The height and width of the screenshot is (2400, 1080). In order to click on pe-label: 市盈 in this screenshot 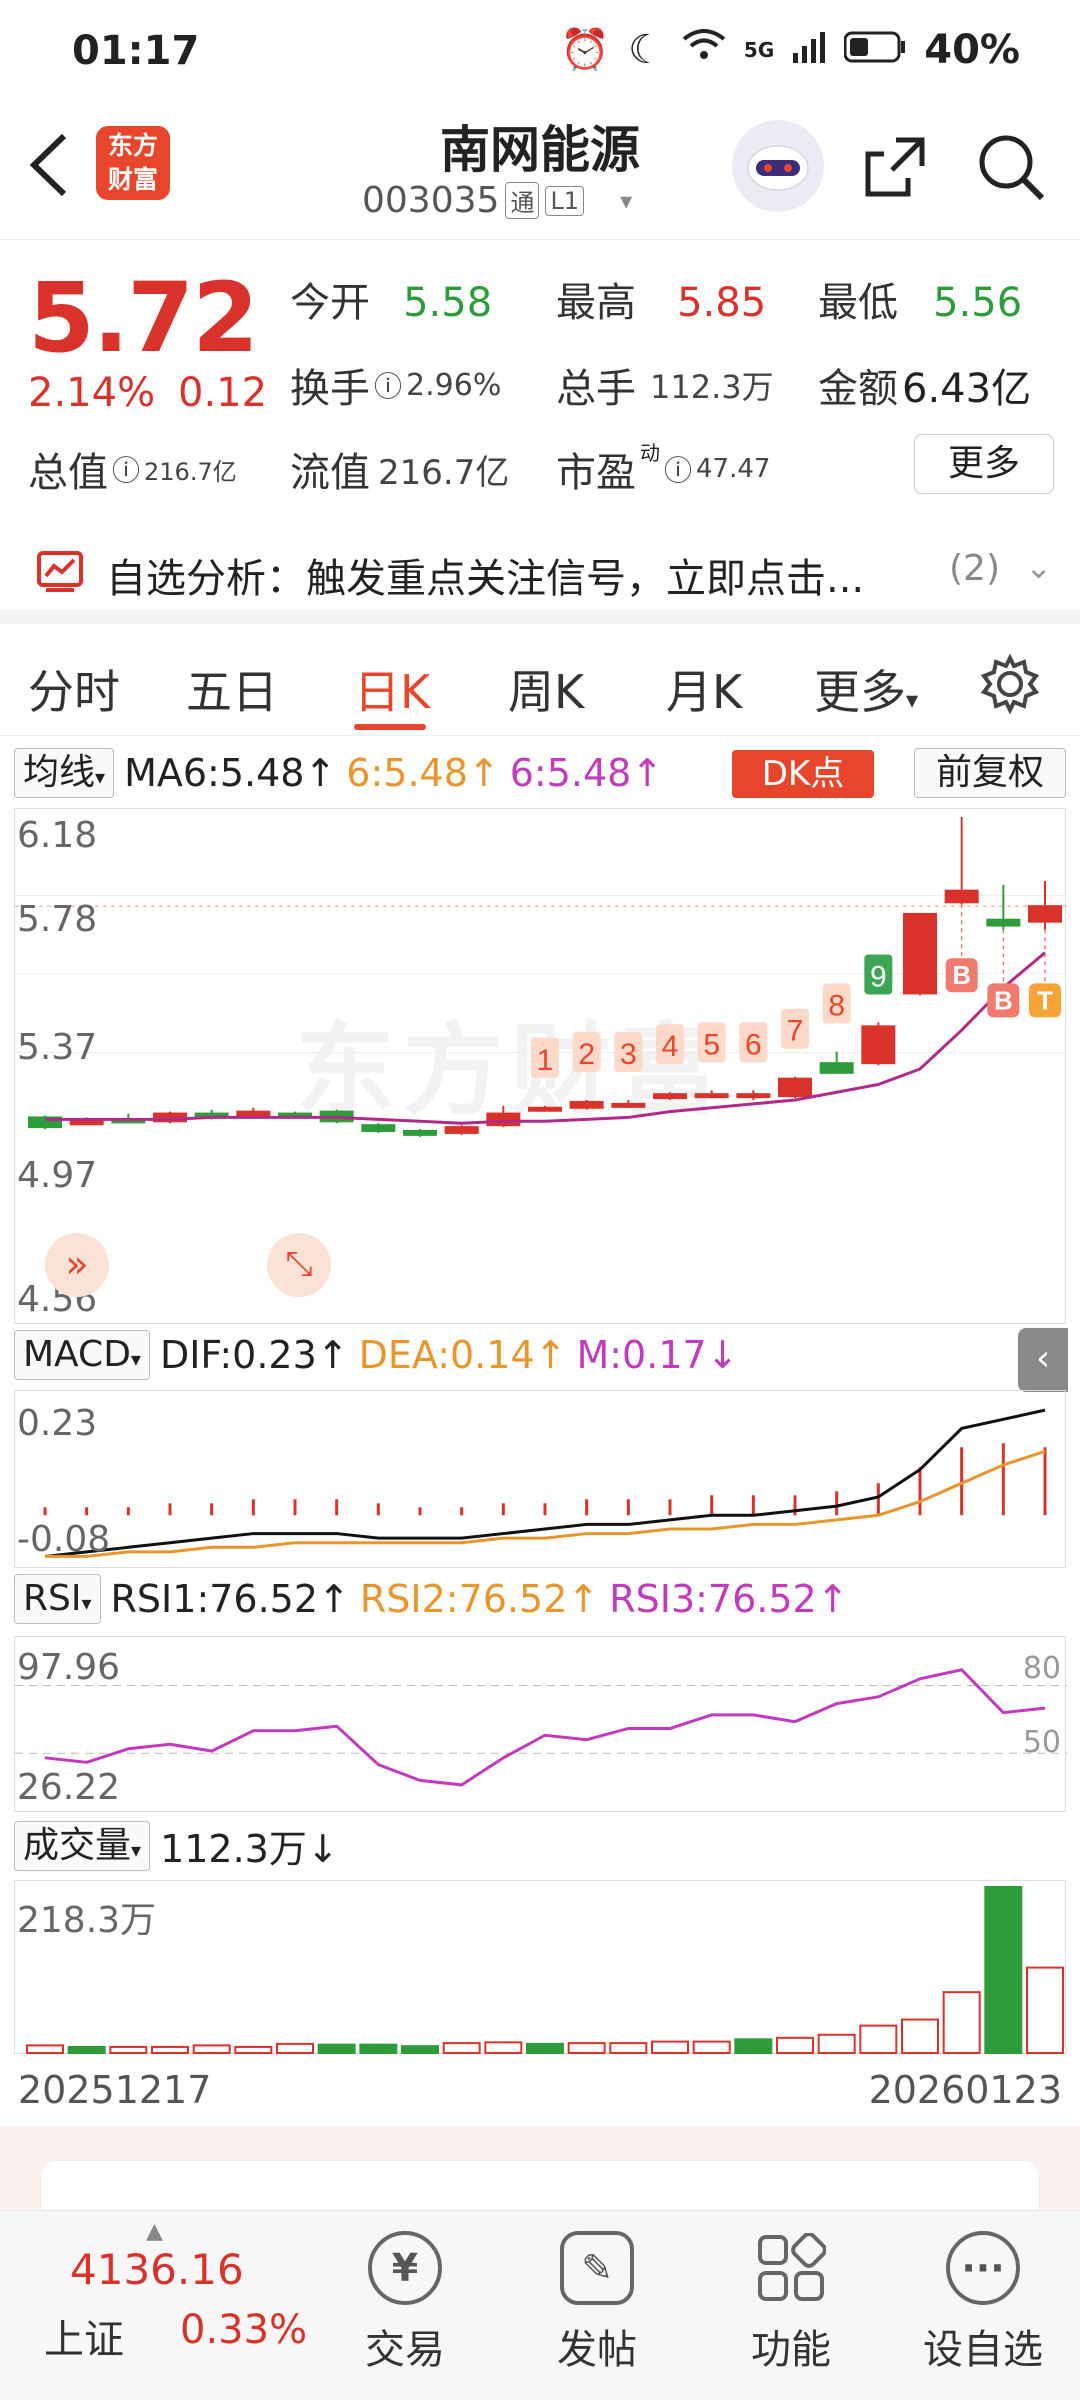, I will do `click(596, 473)`.